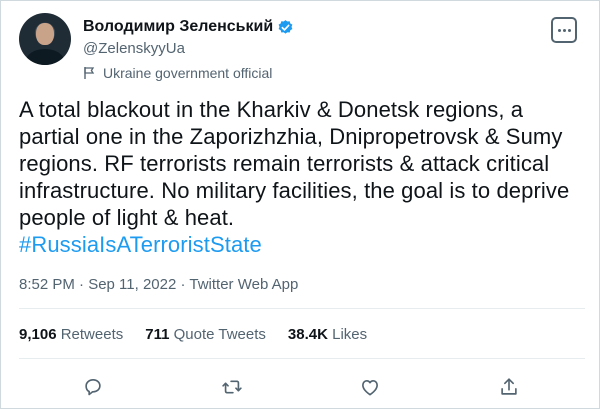 The height and width of the screenshot is (409, 600). I want to click on author-identity: Володимир Зеленський @ZelenskyyUa Ukrain, so click(334, 47).